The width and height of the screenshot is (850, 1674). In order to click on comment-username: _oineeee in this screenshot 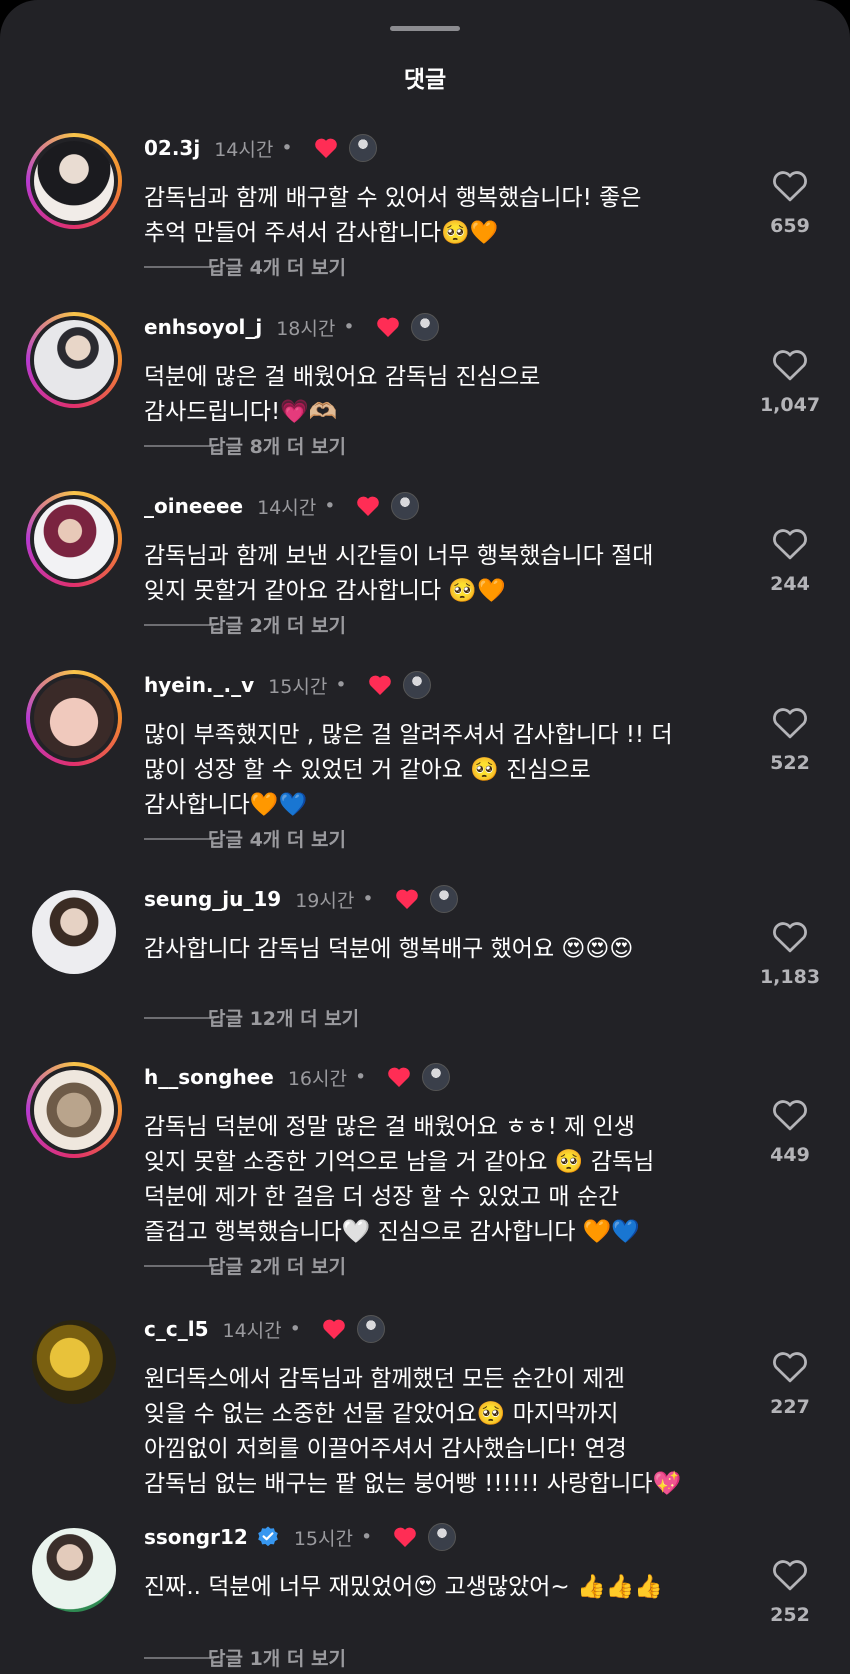, I will do `click(193, 506)`.